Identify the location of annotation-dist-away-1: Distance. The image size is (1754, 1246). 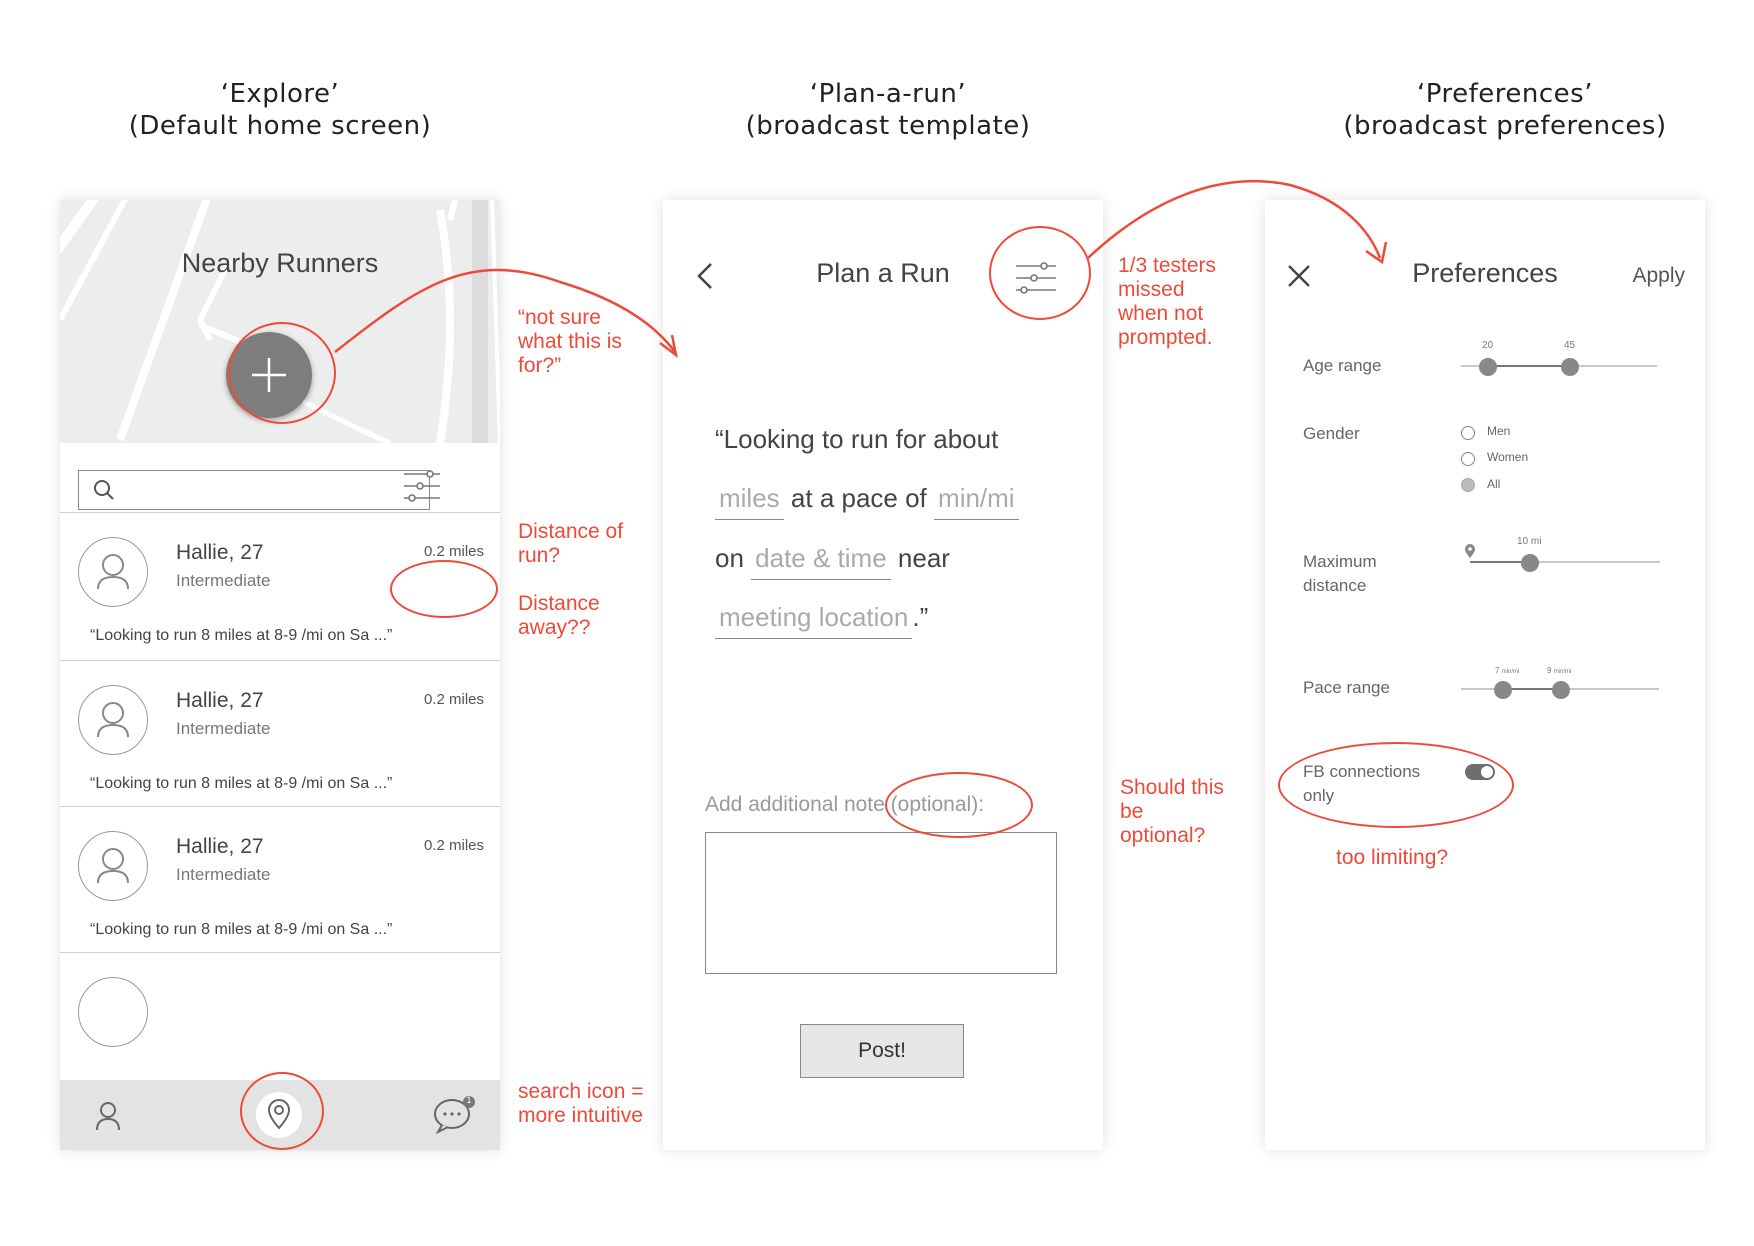
(559, 603).